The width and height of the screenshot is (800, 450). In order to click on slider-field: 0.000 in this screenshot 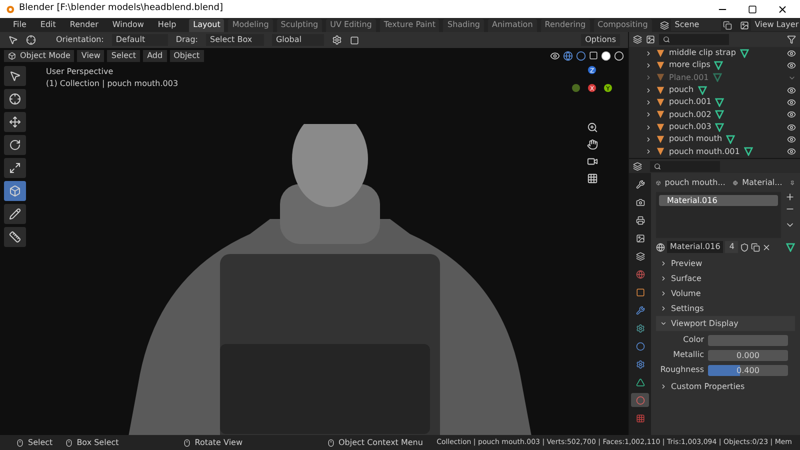, I will do `click(748, 355)`.